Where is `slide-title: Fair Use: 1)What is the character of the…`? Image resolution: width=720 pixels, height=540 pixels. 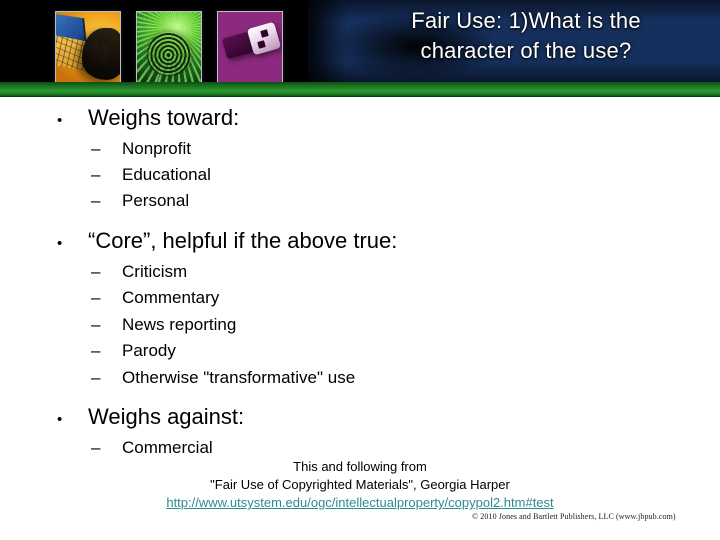
slide-title: Fair Use: 1)What is the character of the… is located at coordinates (526, 35).